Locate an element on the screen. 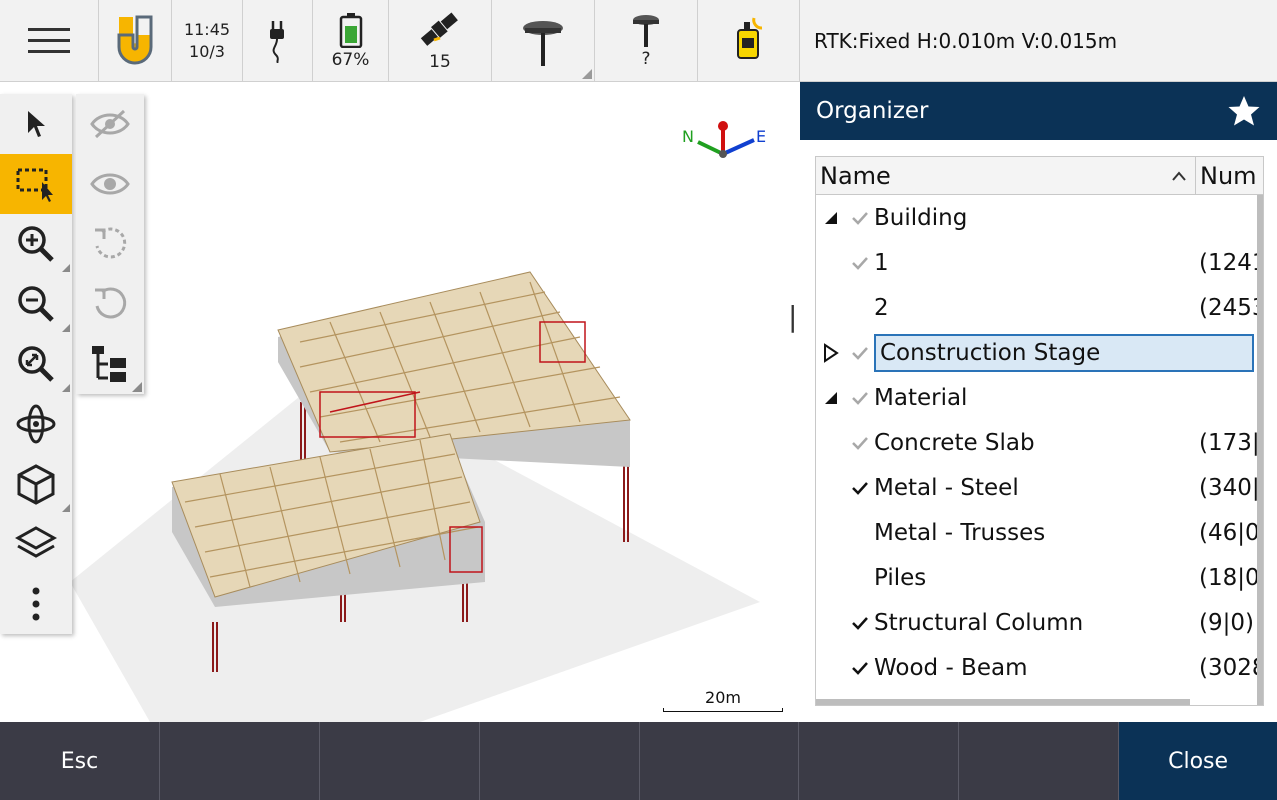 Image resolution: width=1277 pixels, height=800 pixels. zoom-out-icon is located at coordinates (36, 304).